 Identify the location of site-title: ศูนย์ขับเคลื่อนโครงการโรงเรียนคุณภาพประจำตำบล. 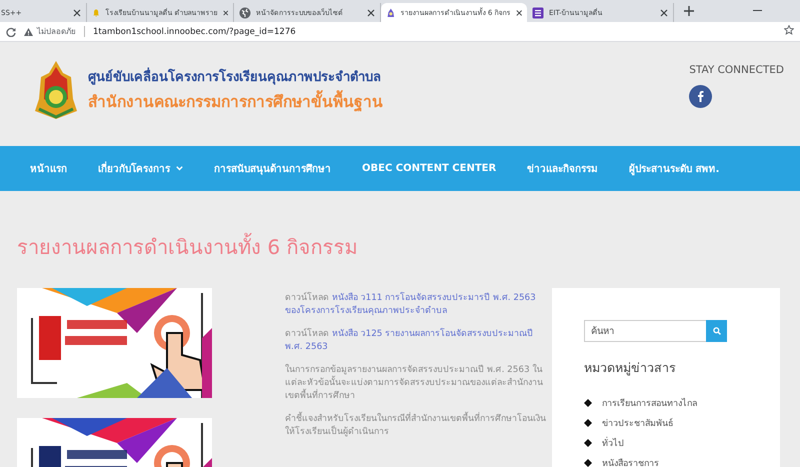
(235, 76).